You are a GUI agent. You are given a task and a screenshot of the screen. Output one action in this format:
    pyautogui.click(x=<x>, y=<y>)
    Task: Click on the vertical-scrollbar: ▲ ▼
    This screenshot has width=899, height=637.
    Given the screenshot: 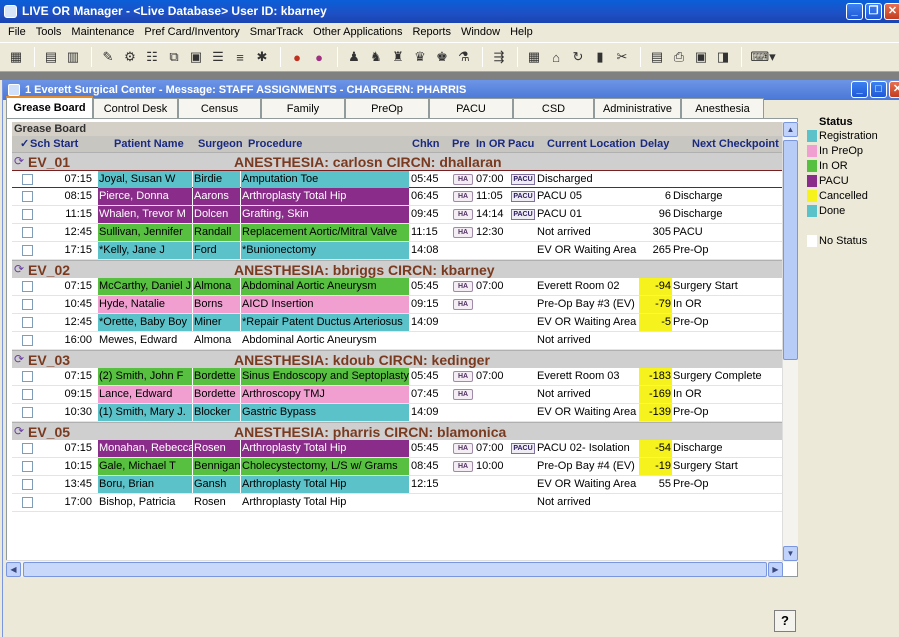 What is the action you would take?
    pyautogui.click(x=790, y=342)
    